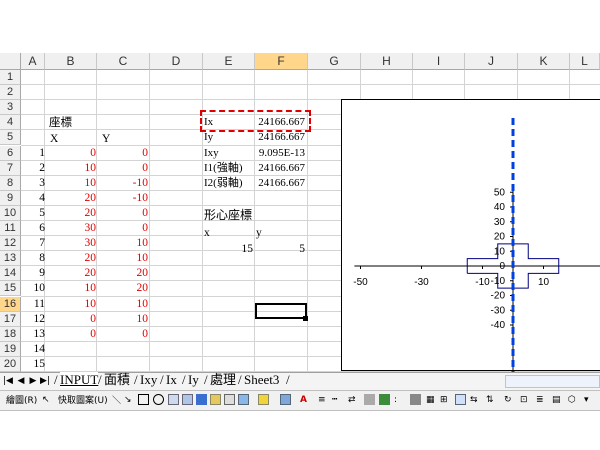 Image resolution: width=600 pixels, height=450 pixels. What do you see at coordinates (71, 61) in the screenshot?
I see `column-header: B` at bounding box center [71, 61].